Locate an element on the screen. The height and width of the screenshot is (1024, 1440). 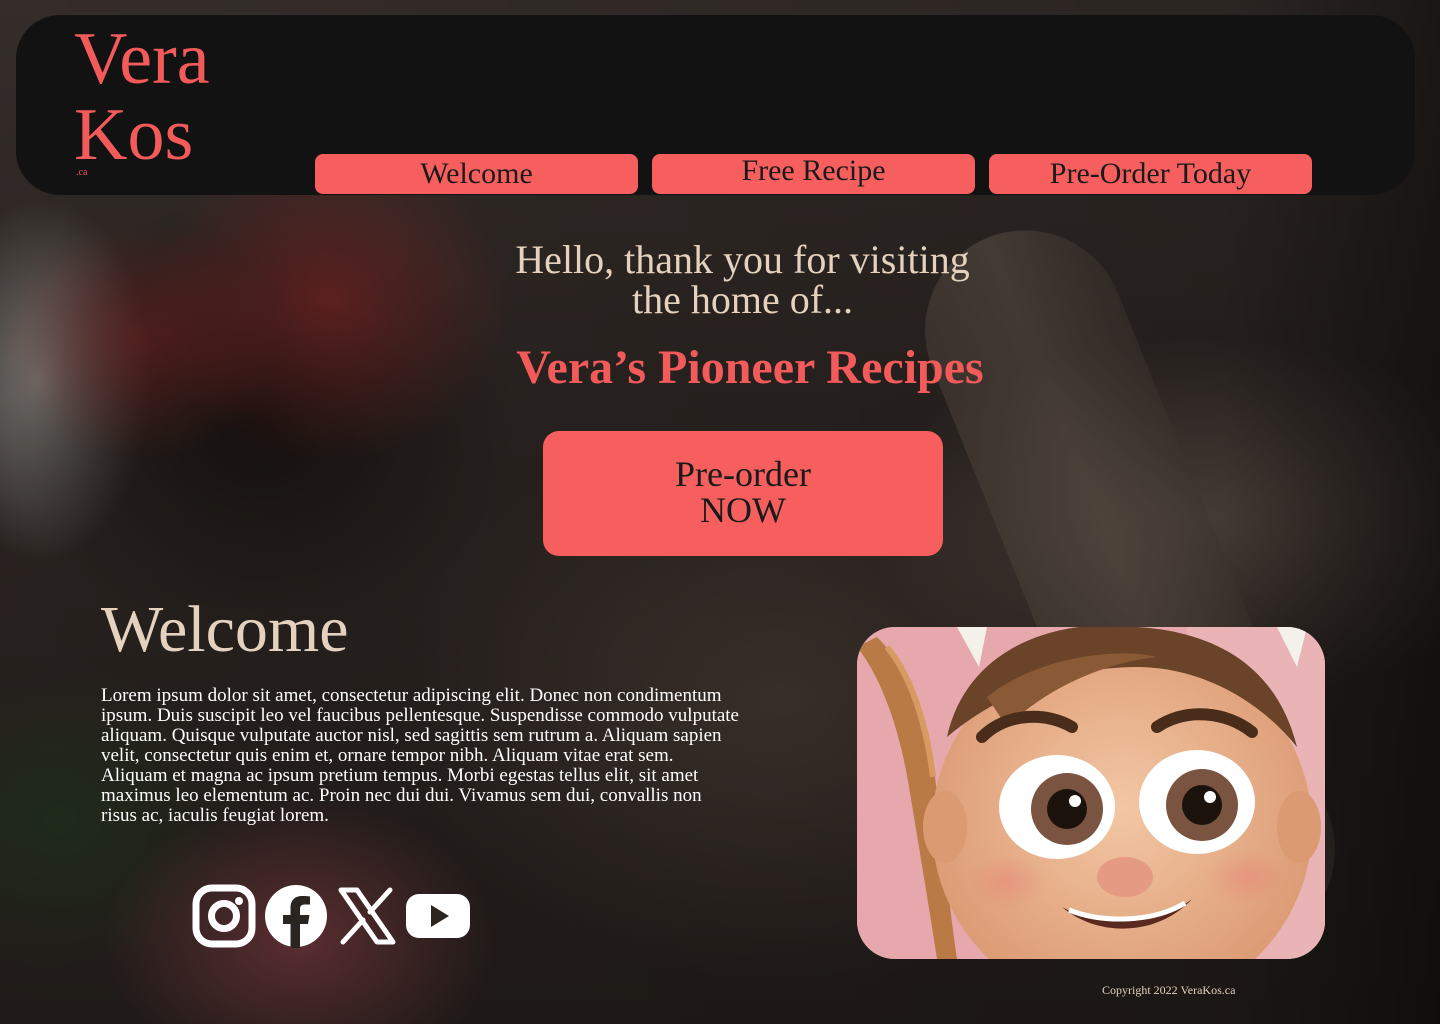
facebook-icon is located at coordinates (296, 916).